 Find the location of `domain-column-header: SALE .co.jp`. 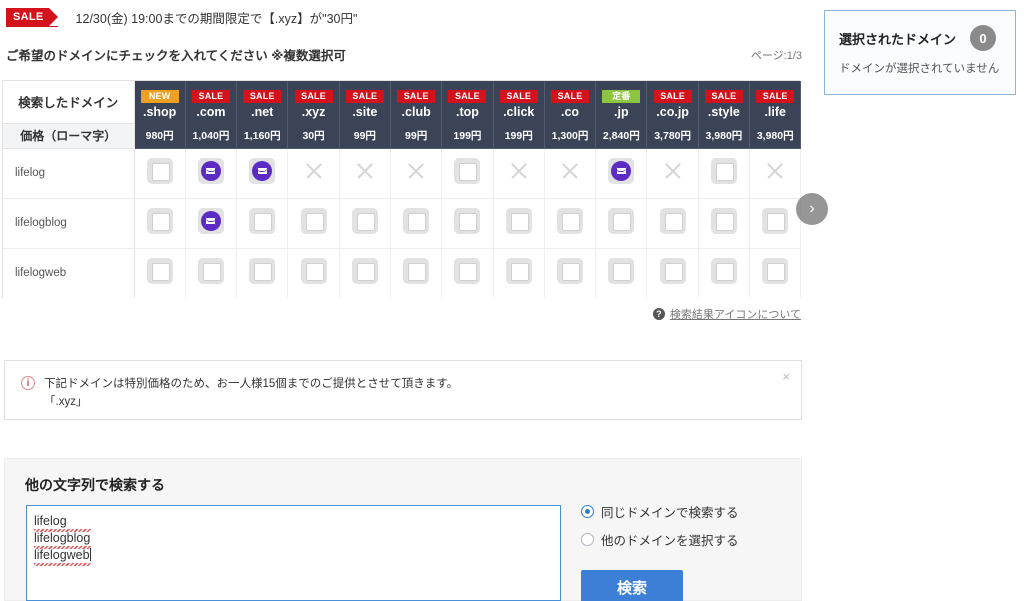

domain-column-header: SALE .co.jp is located at coordinates (672, 102).